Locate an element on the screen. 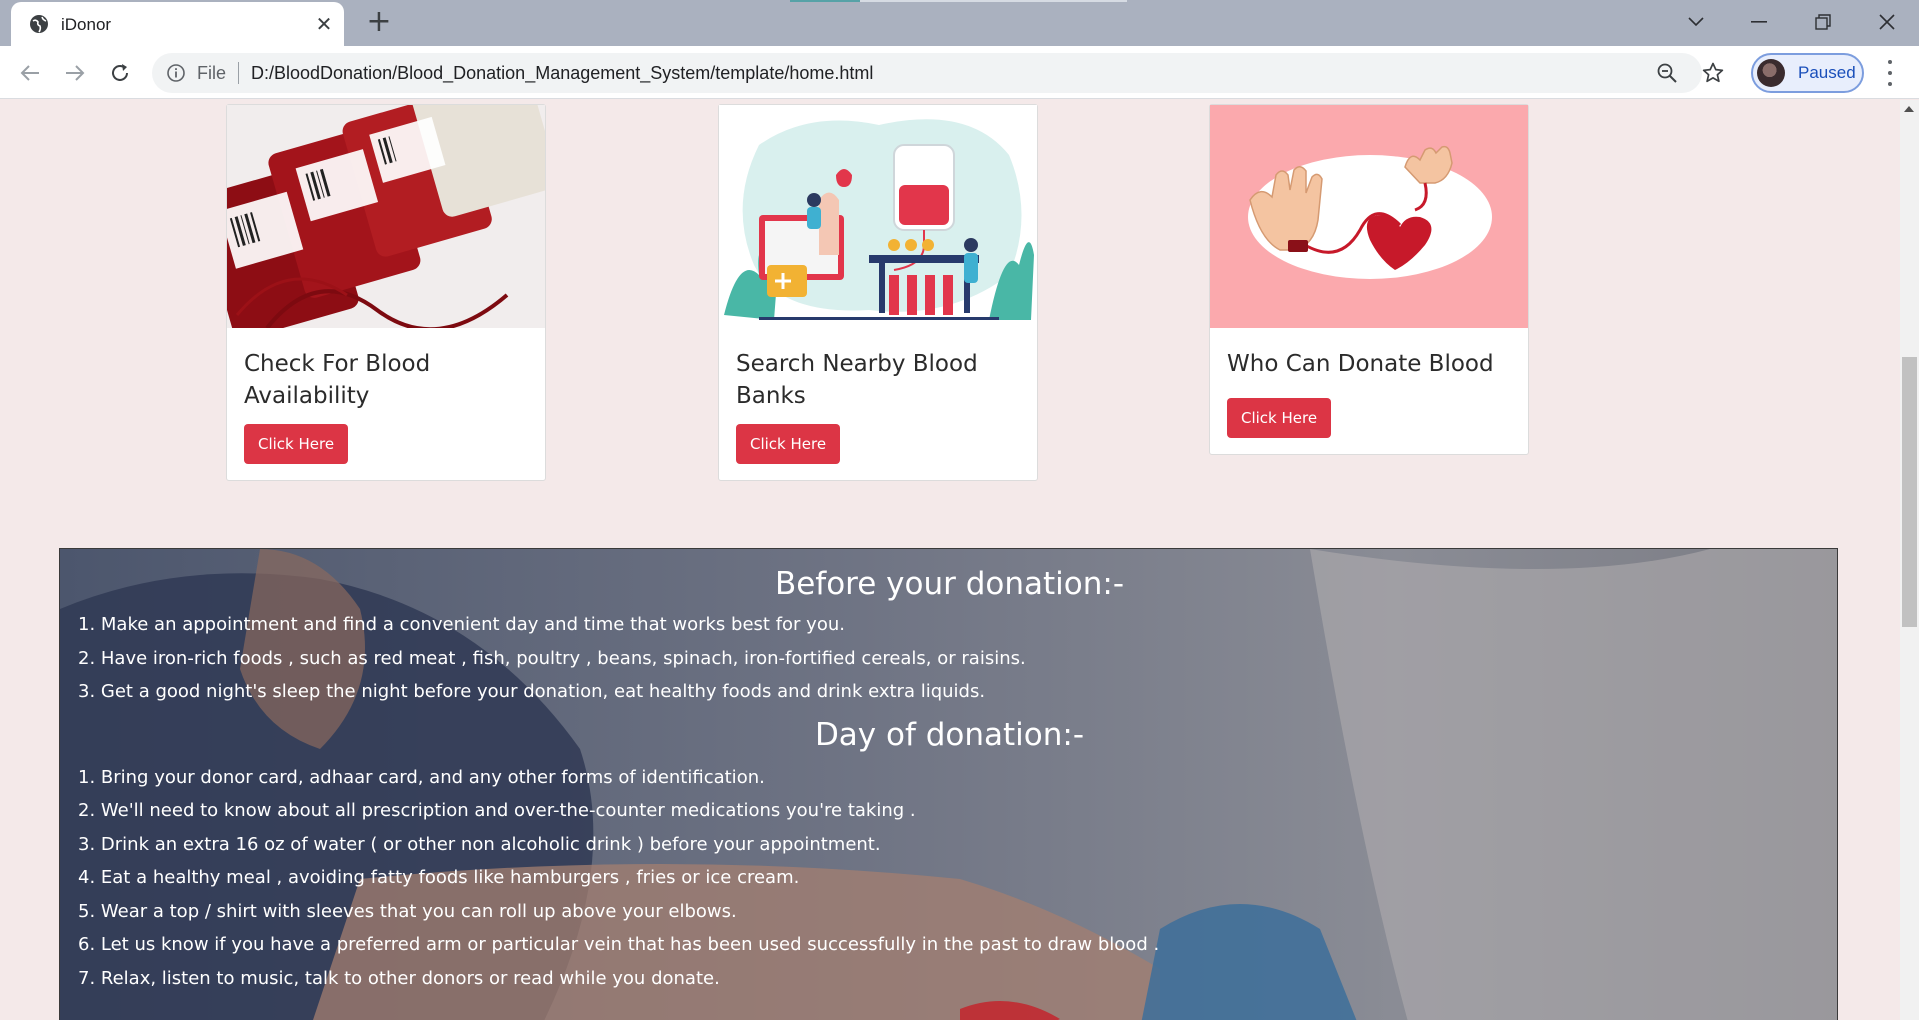 This screenshot has height=1020, width=1919. omnibox-divider is located at coordinates (238, 73).